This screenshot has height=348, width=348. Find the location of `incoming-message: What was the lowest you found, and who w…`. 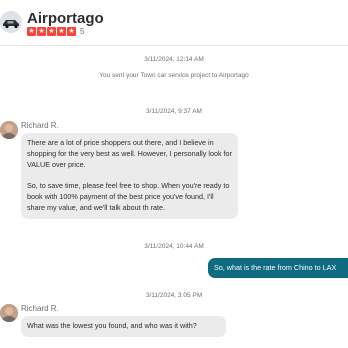

incoming-message: What was the lowest you found, and who w… is located at coordinates (123, 326).